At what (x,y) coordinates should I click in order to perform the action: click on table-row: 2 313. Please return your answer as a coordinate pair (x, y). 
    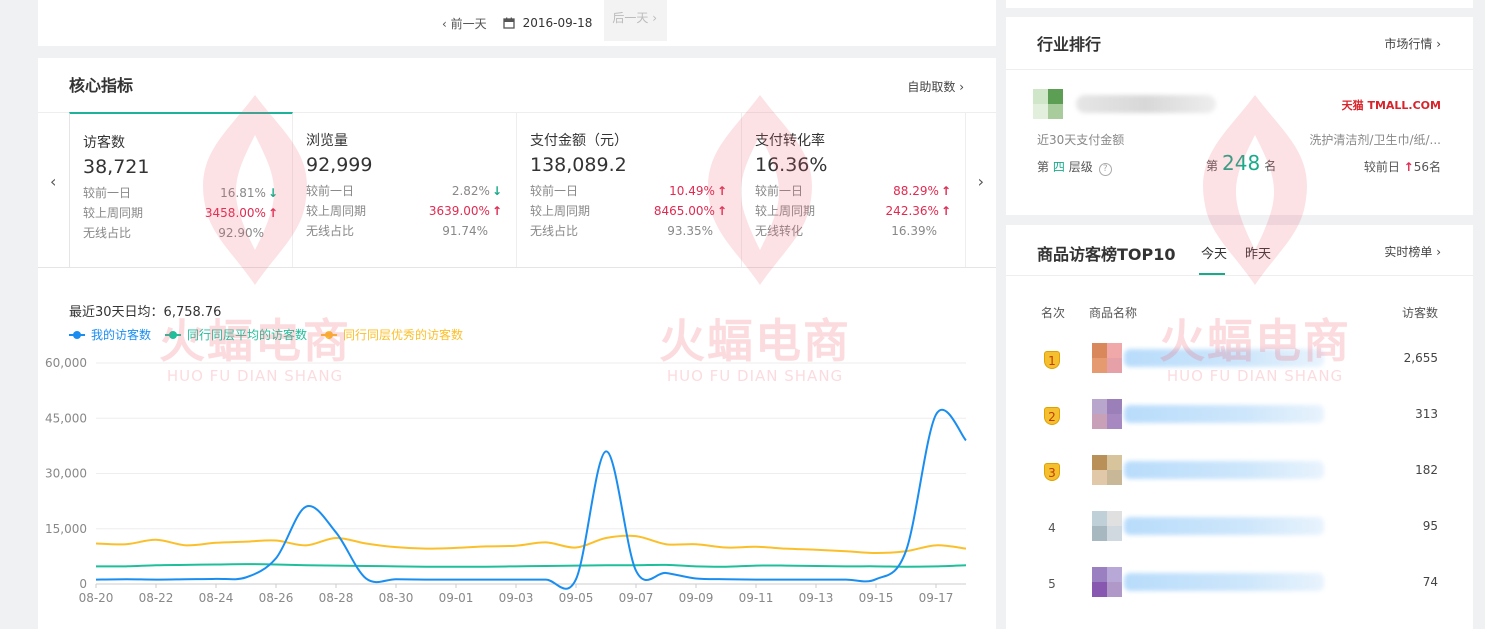
    Looking at the image, I should click on (1239, 415).